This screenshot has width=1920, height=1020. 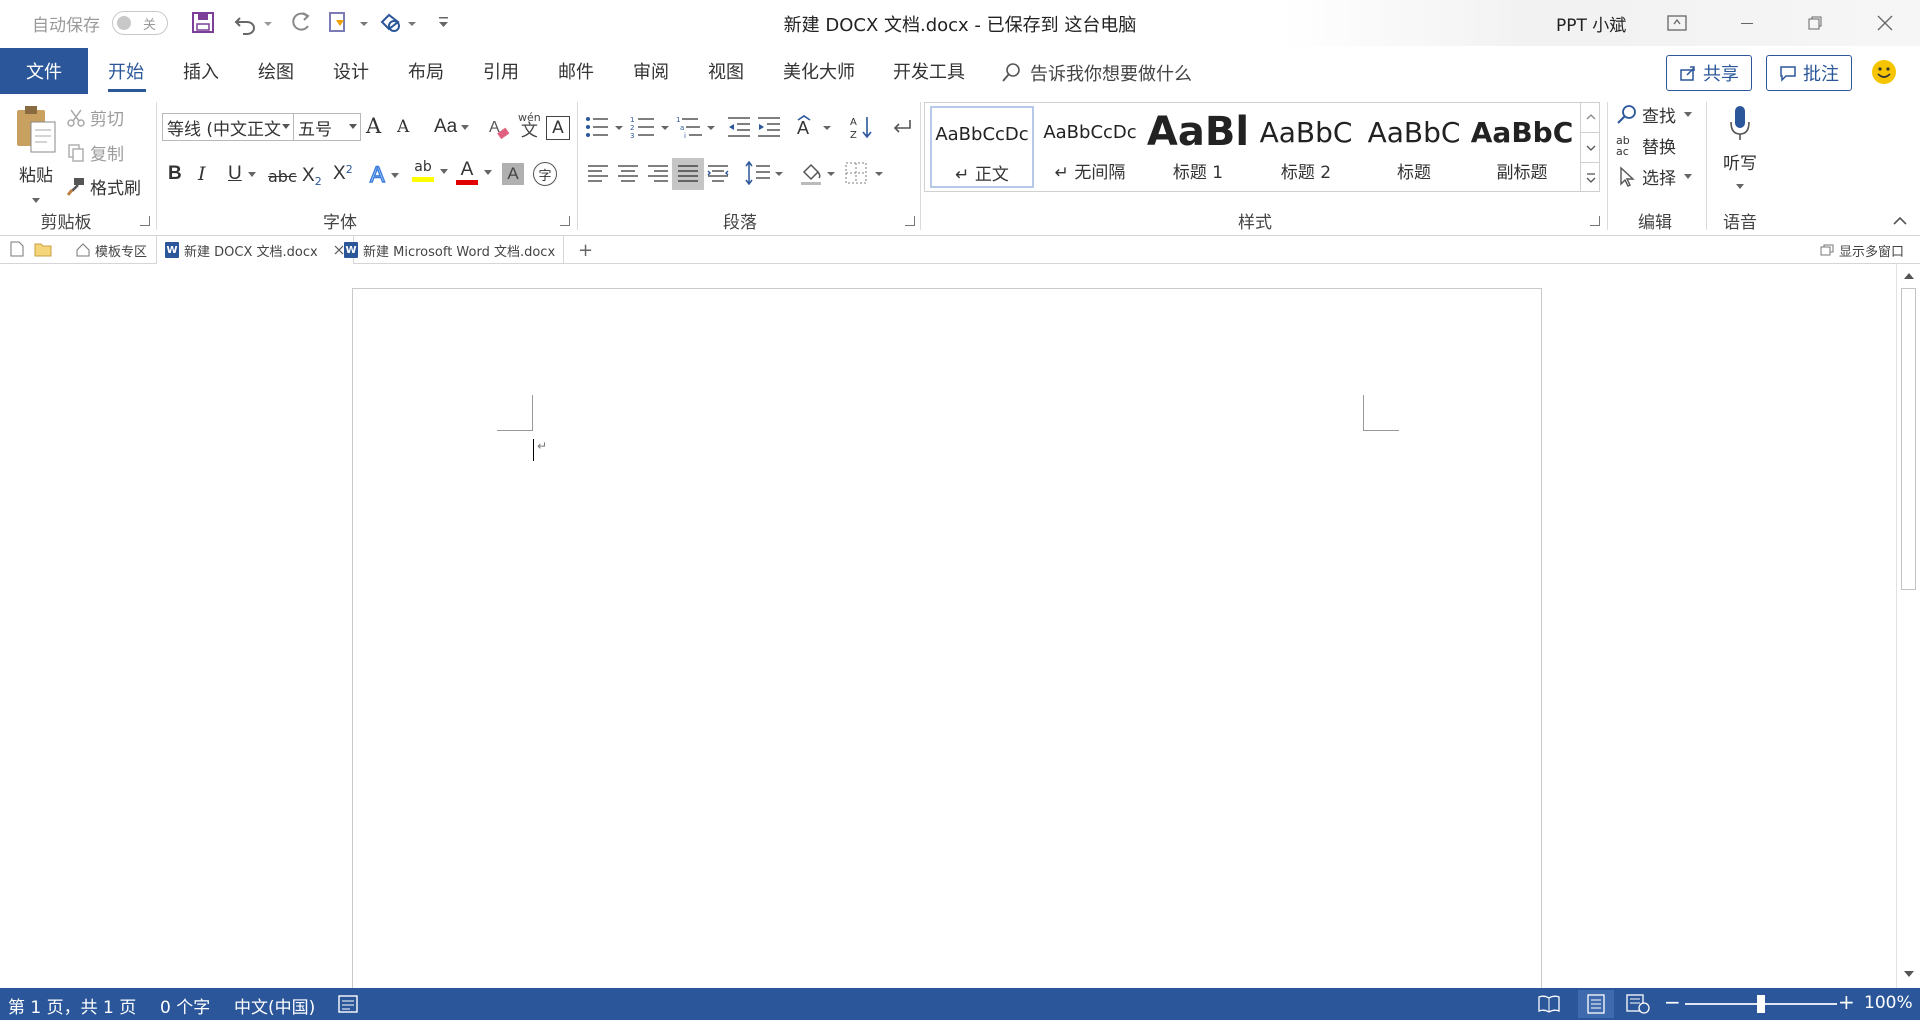 What do you see at coordinates (474, 172) in the screenshot?
I see `font-color-button: A` at bounding box center [474, 172].